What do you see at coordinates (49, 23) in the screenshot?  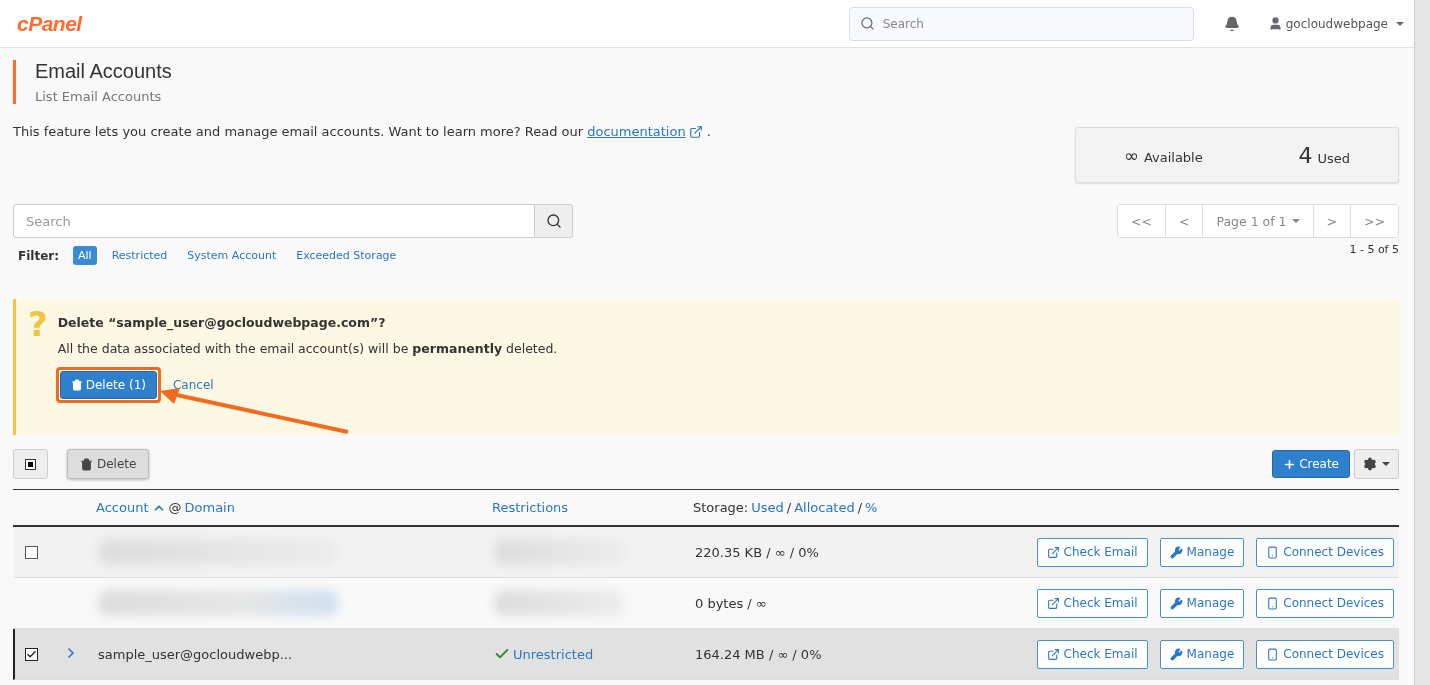 I see `logo: cPanel` at bounding box center [49, 23].